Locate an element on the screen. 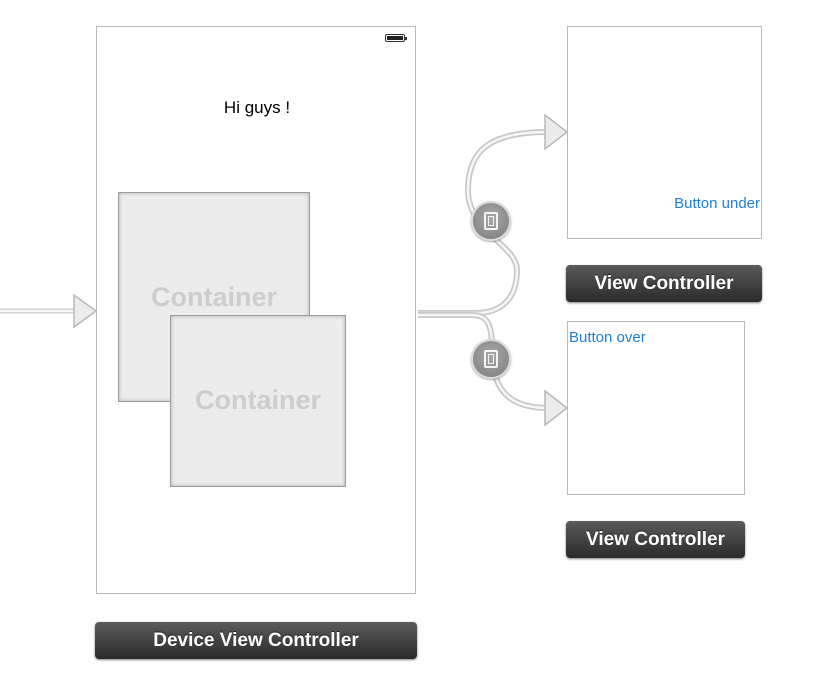 The image size is (818, 684). view-controller-scene-lower: Button over is located at coordinates (656, 408).